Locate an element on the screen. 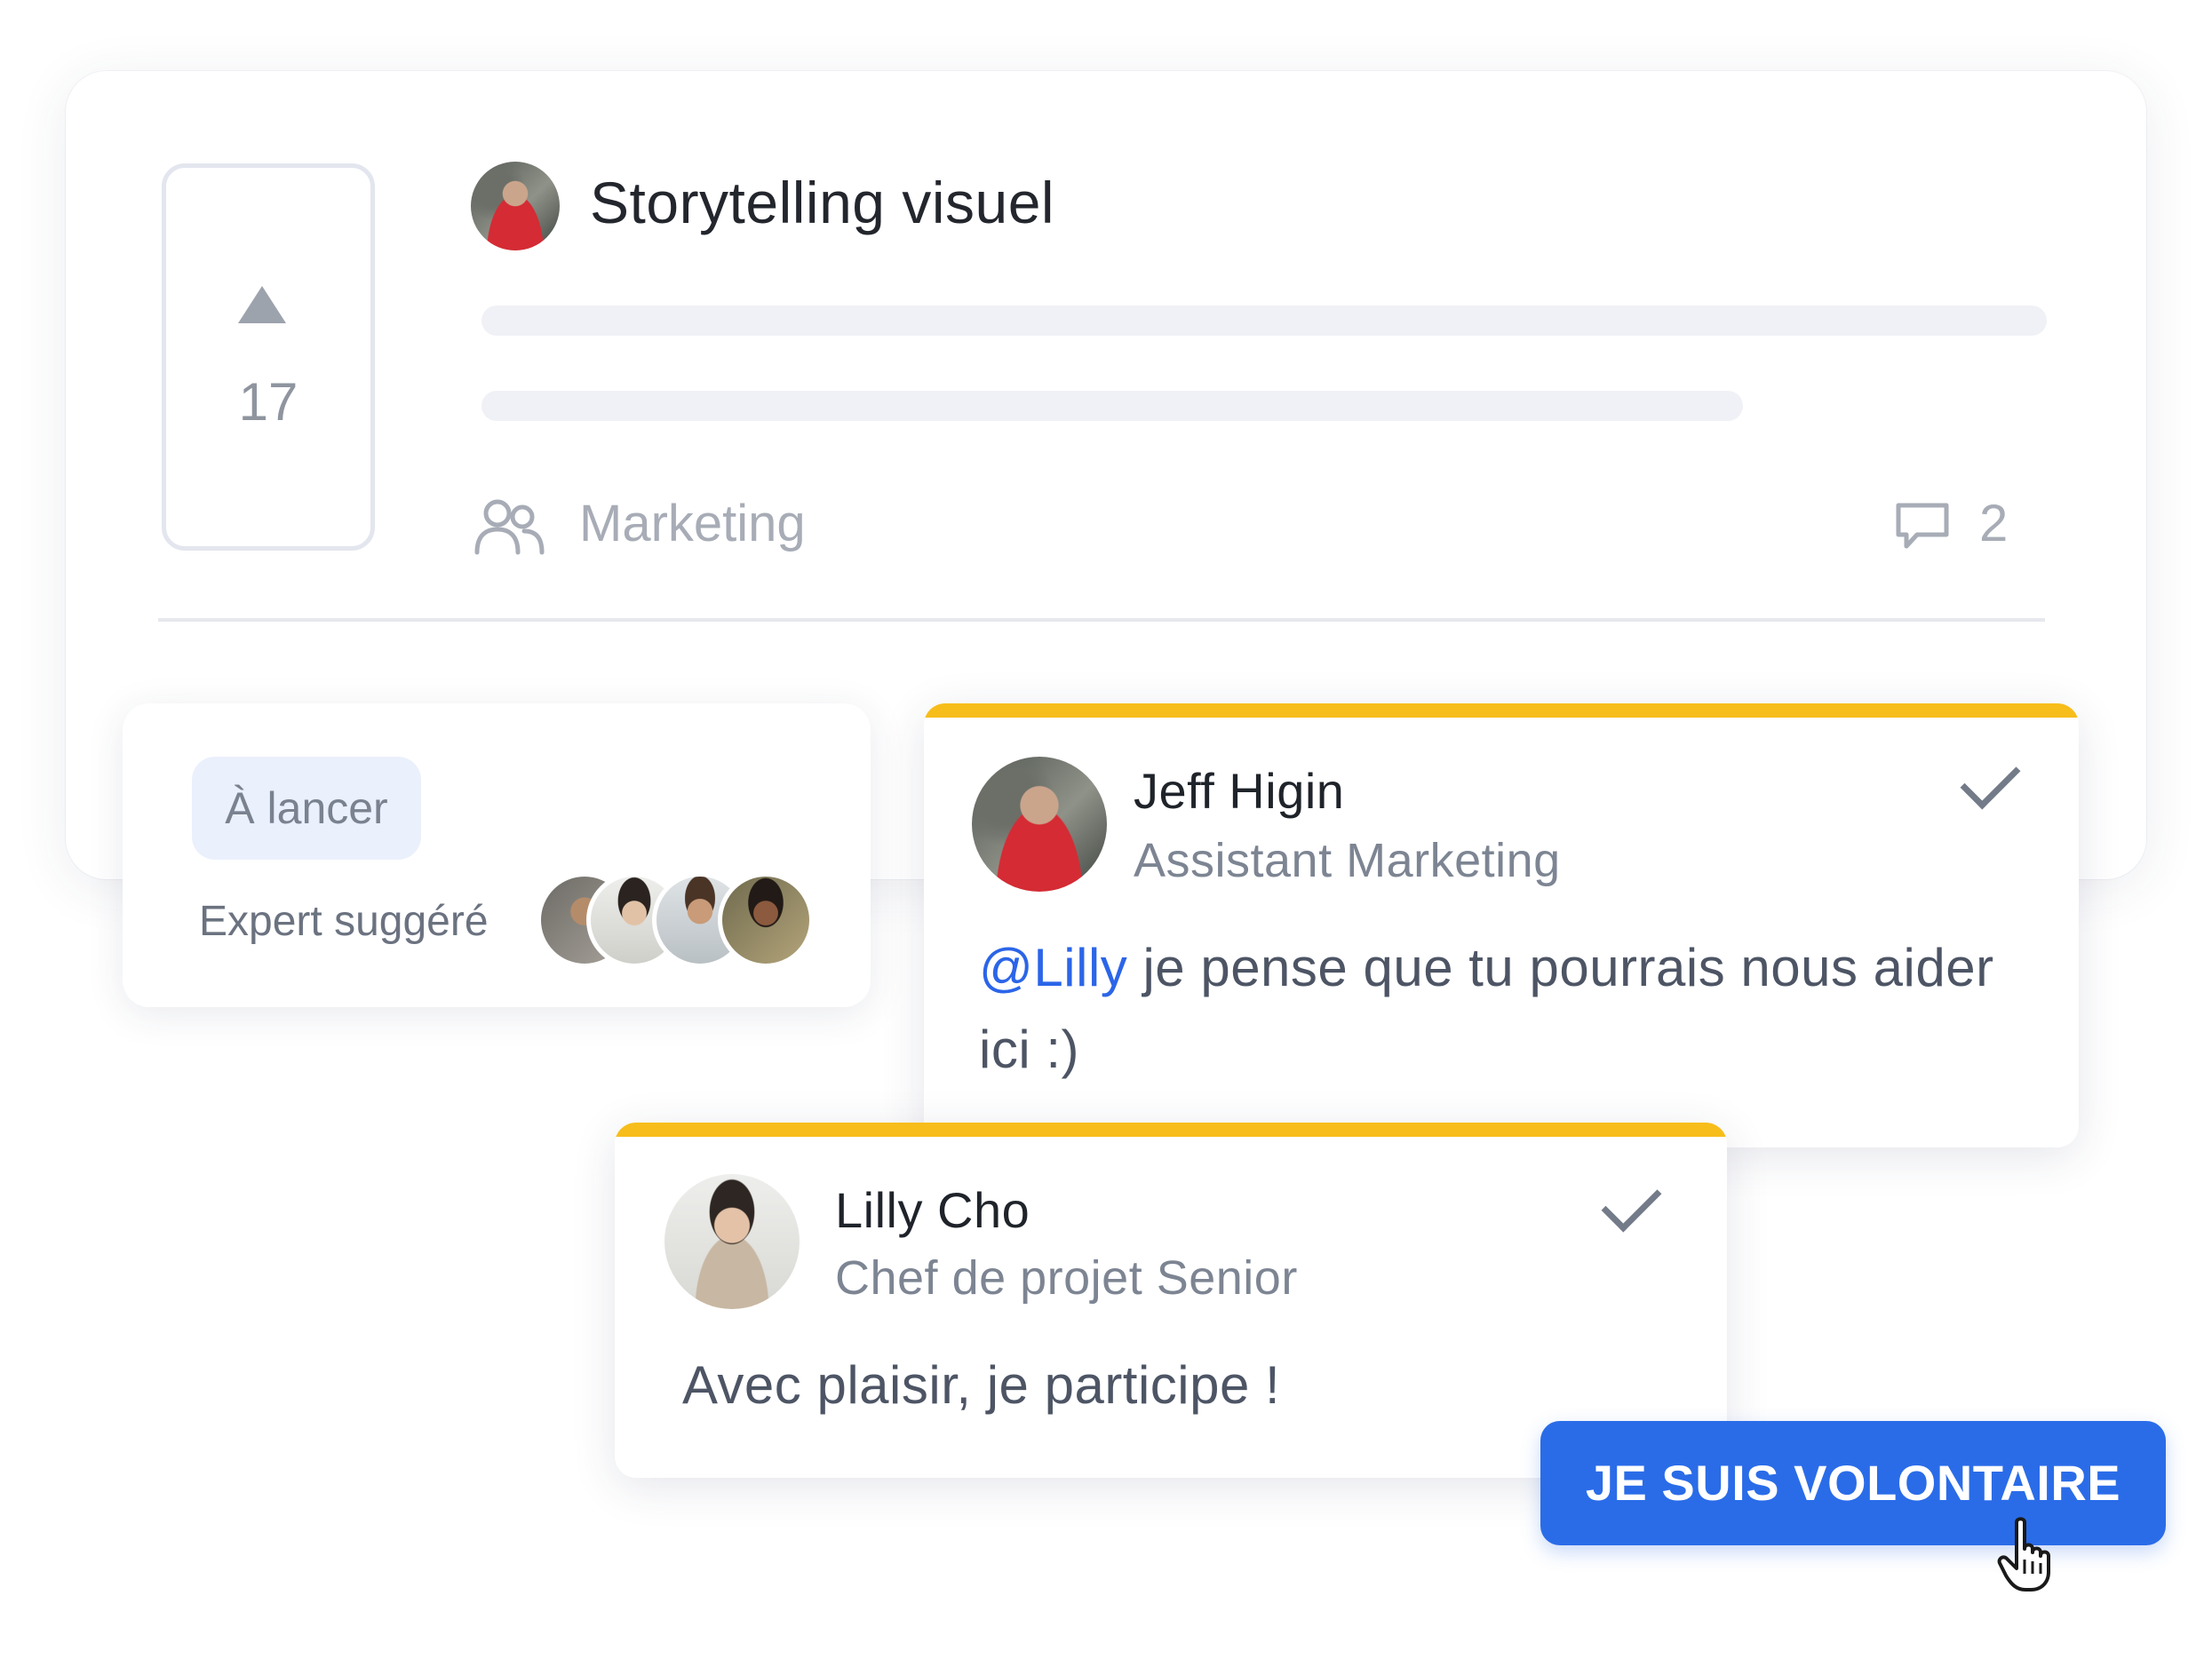 Image resolution: width=2212 pixels, height=1659 pixels. commenter-role: Chef de projet Senior is located at coordinates (1067, 1278).